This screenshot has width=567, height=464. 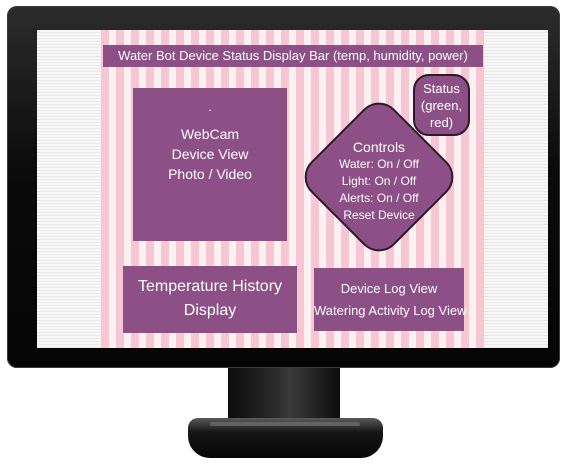 I want to click on status-indicator: Status (green, red), so click(x=441, y=105).